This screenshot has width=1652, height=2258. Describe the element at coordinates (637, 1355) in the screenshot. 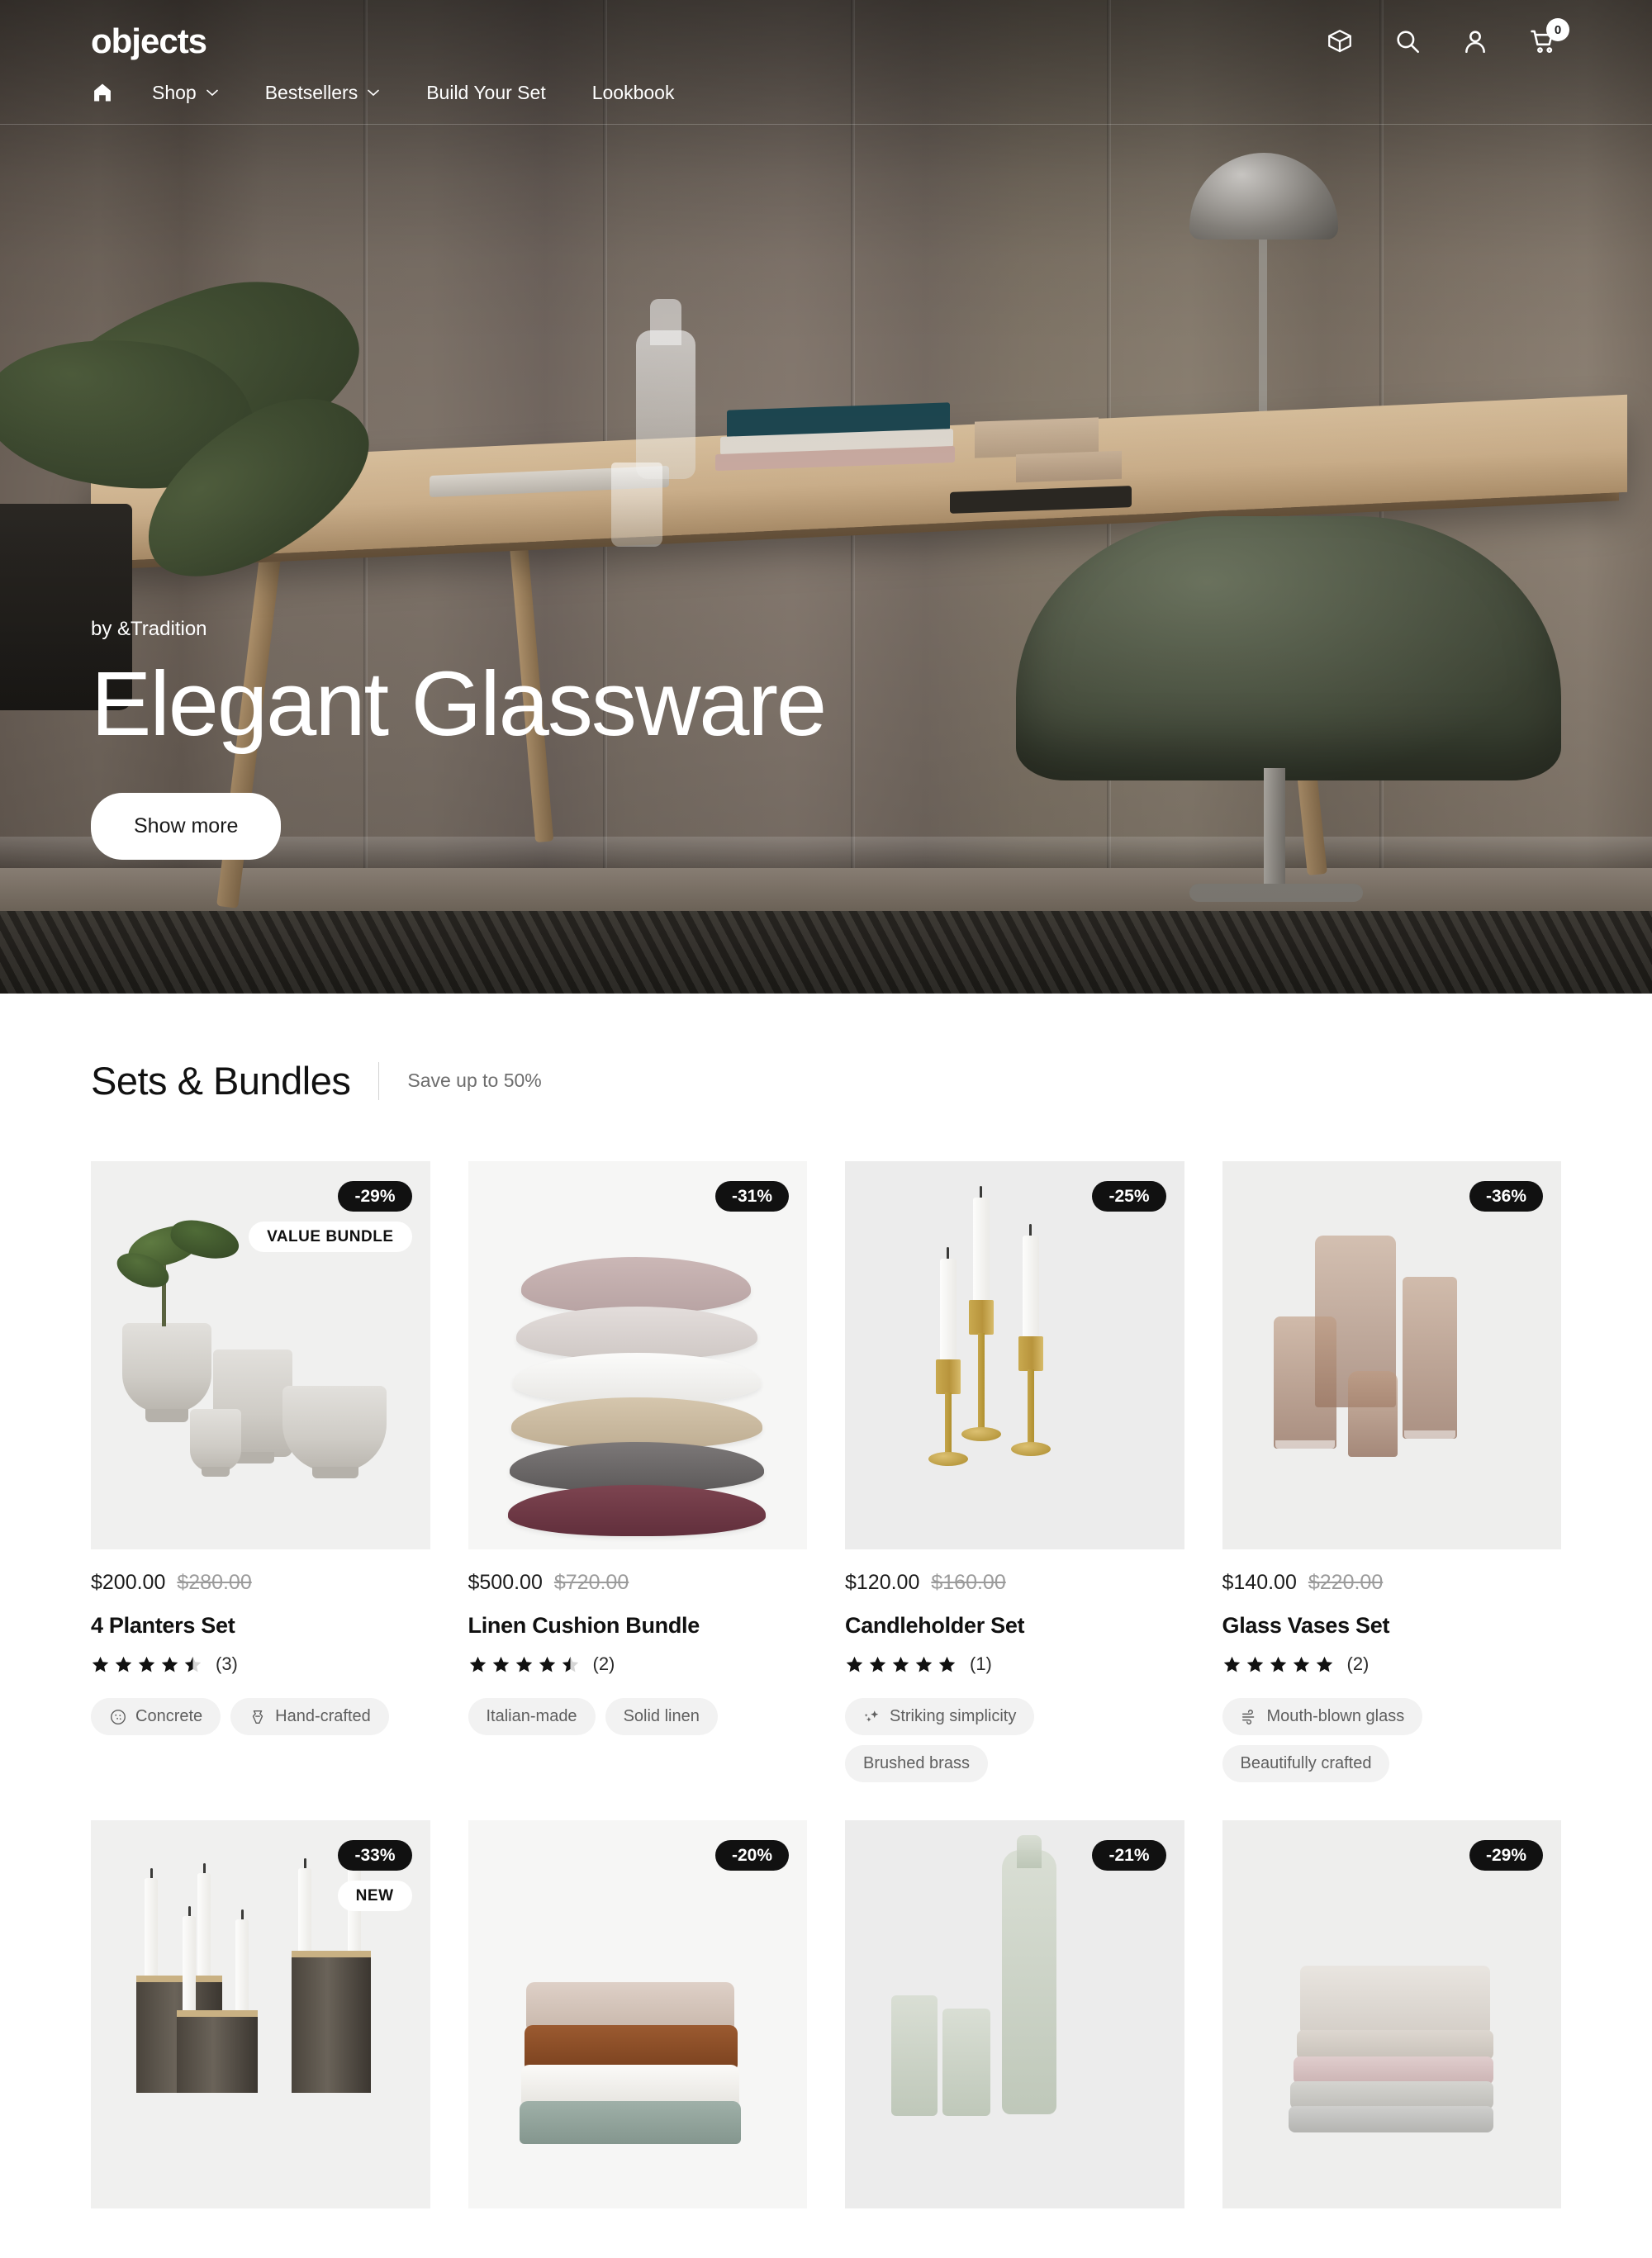

I see `product-image: -31%` at that location.